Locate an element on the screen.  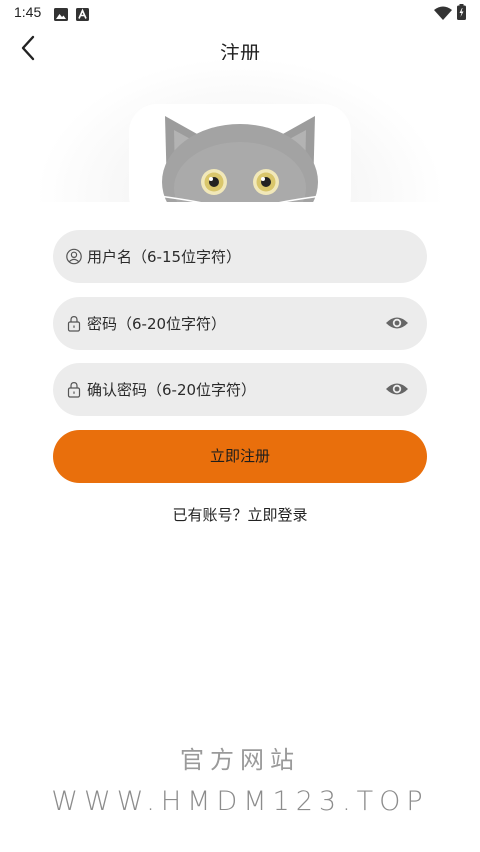
password-field is located at coordinates (240, 323).